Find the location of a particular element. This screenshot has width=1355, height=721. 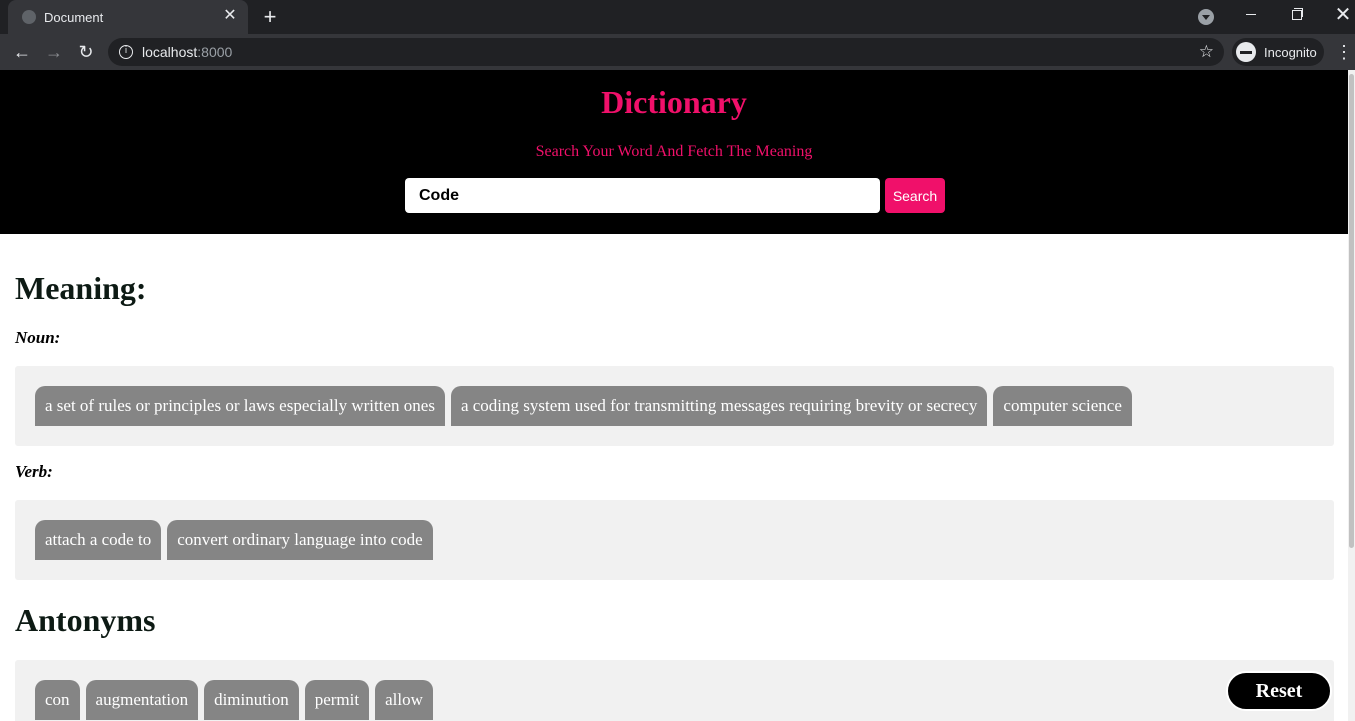

url-text: localhost:8000 is located at coordinates (187, 52).